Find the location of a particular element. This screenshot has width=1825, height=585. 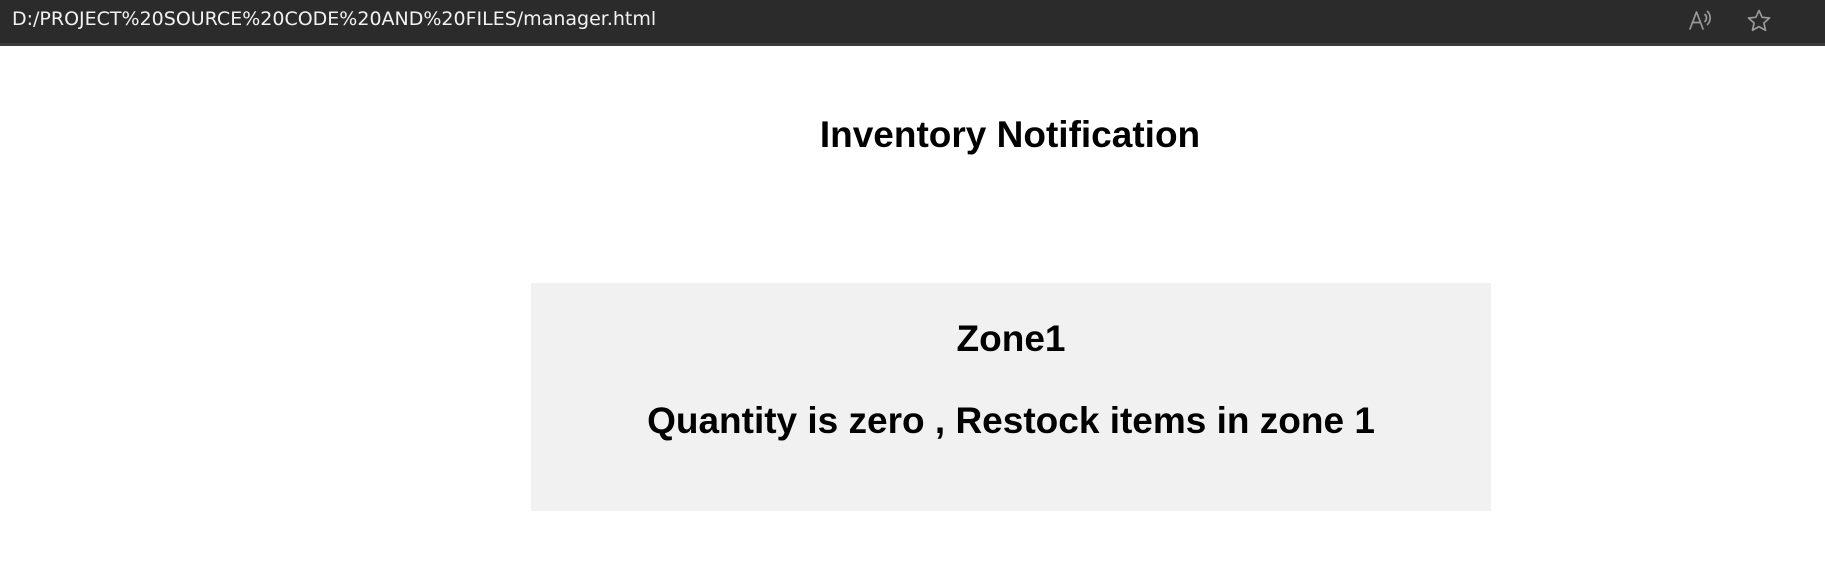

zone-title: Zone1 is located at coordinates (1011, 338).